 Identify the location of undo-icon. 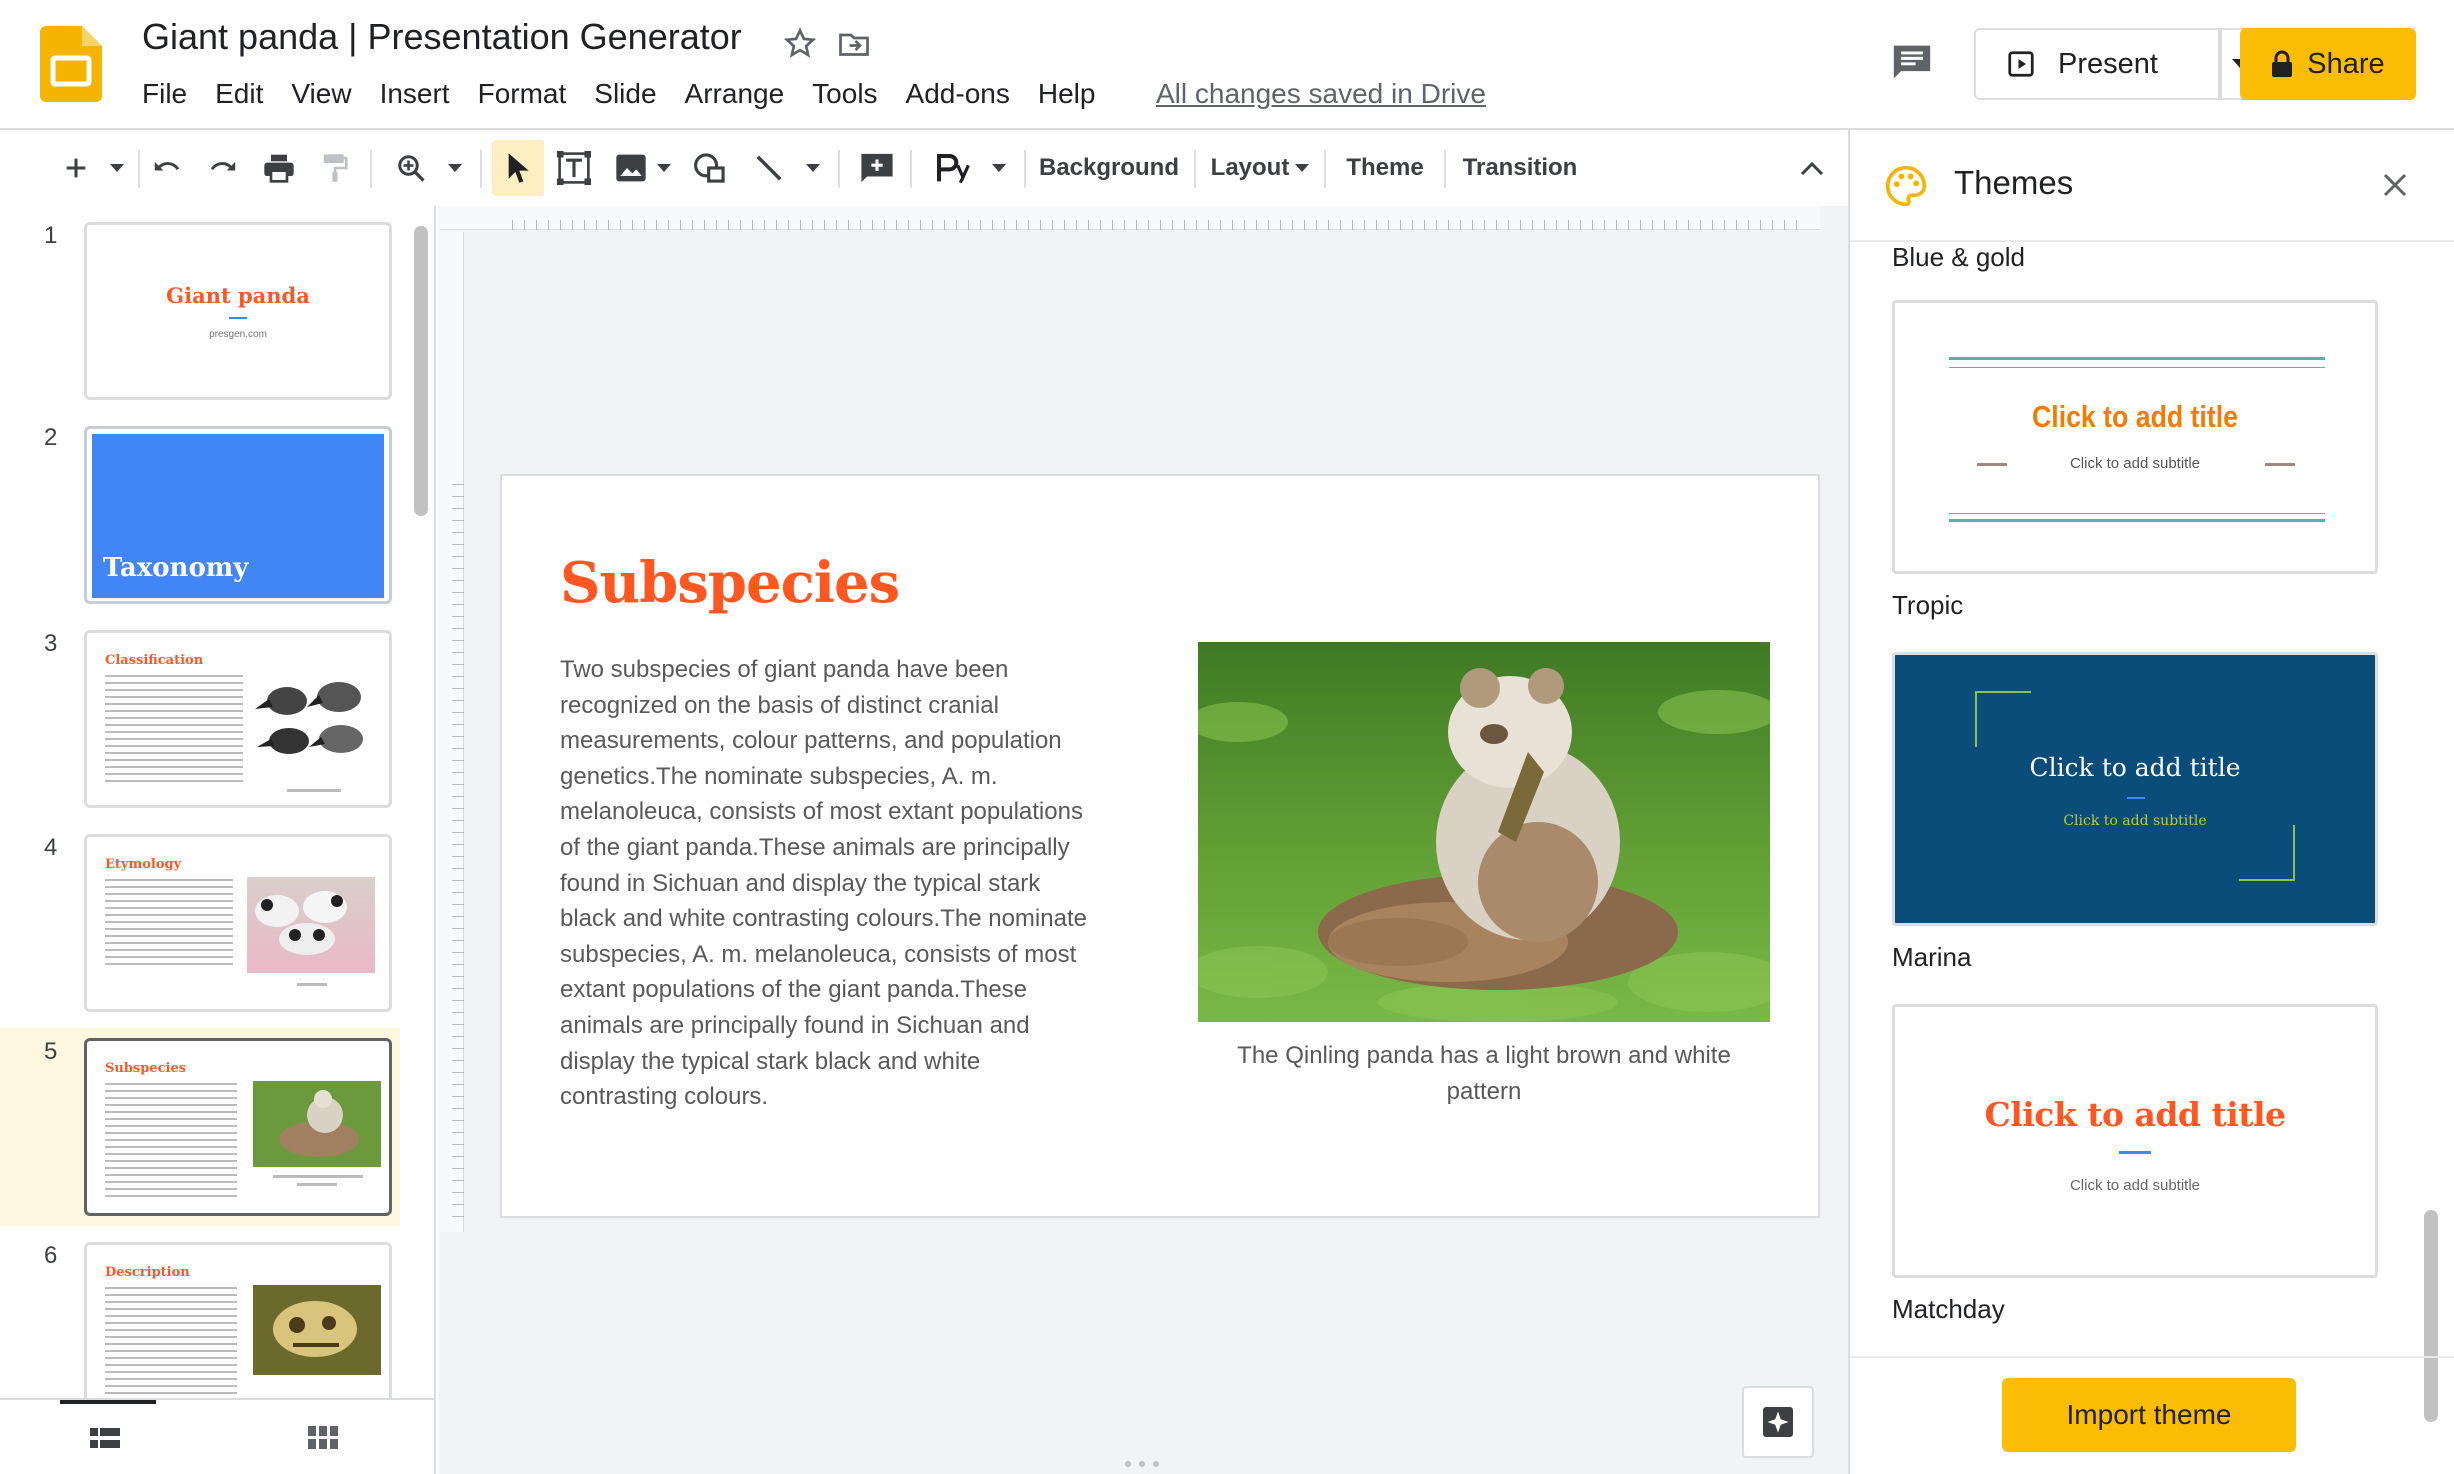
(167, 168).